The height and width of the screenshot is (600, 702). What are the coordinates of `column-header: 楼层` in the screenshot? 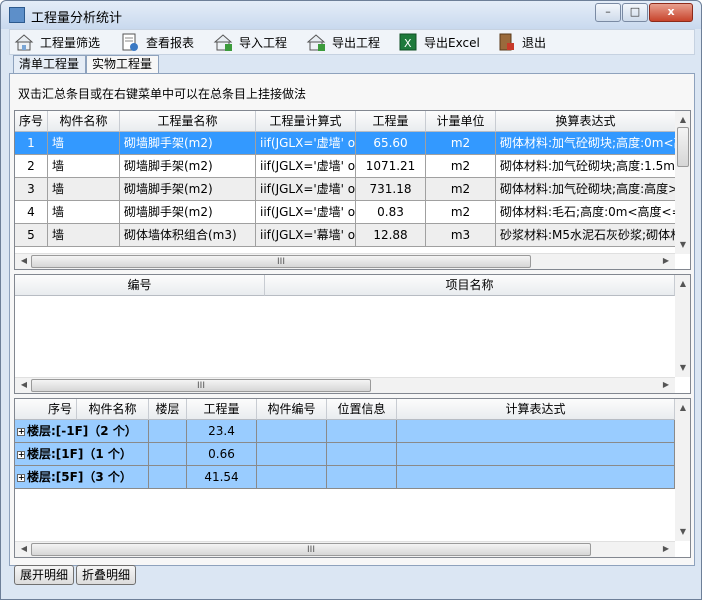 It's located at (168, 409).